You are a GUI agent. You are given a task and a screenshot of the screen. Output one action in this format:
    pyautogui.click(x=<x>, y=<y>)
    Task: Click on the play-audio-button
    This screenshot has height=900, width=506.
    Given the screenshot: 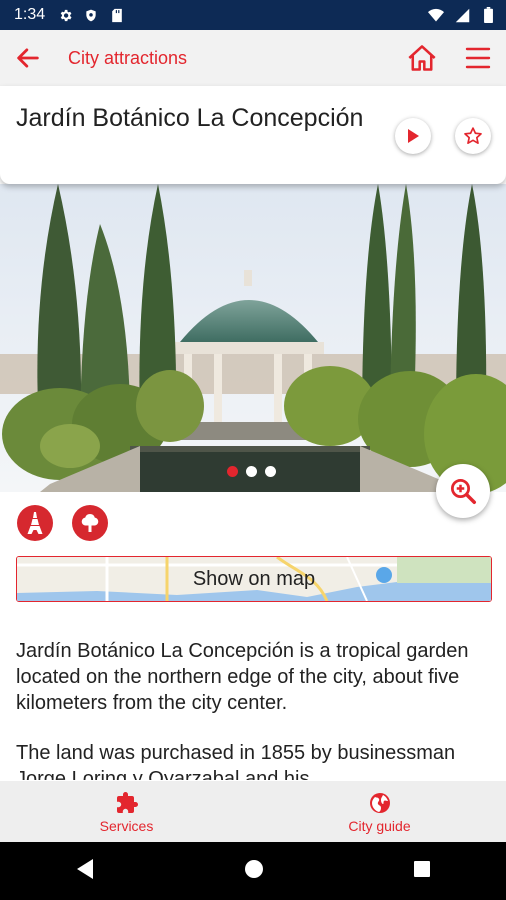 What is the action you would take?
    pyautogui.click(x=413, y=136)
    